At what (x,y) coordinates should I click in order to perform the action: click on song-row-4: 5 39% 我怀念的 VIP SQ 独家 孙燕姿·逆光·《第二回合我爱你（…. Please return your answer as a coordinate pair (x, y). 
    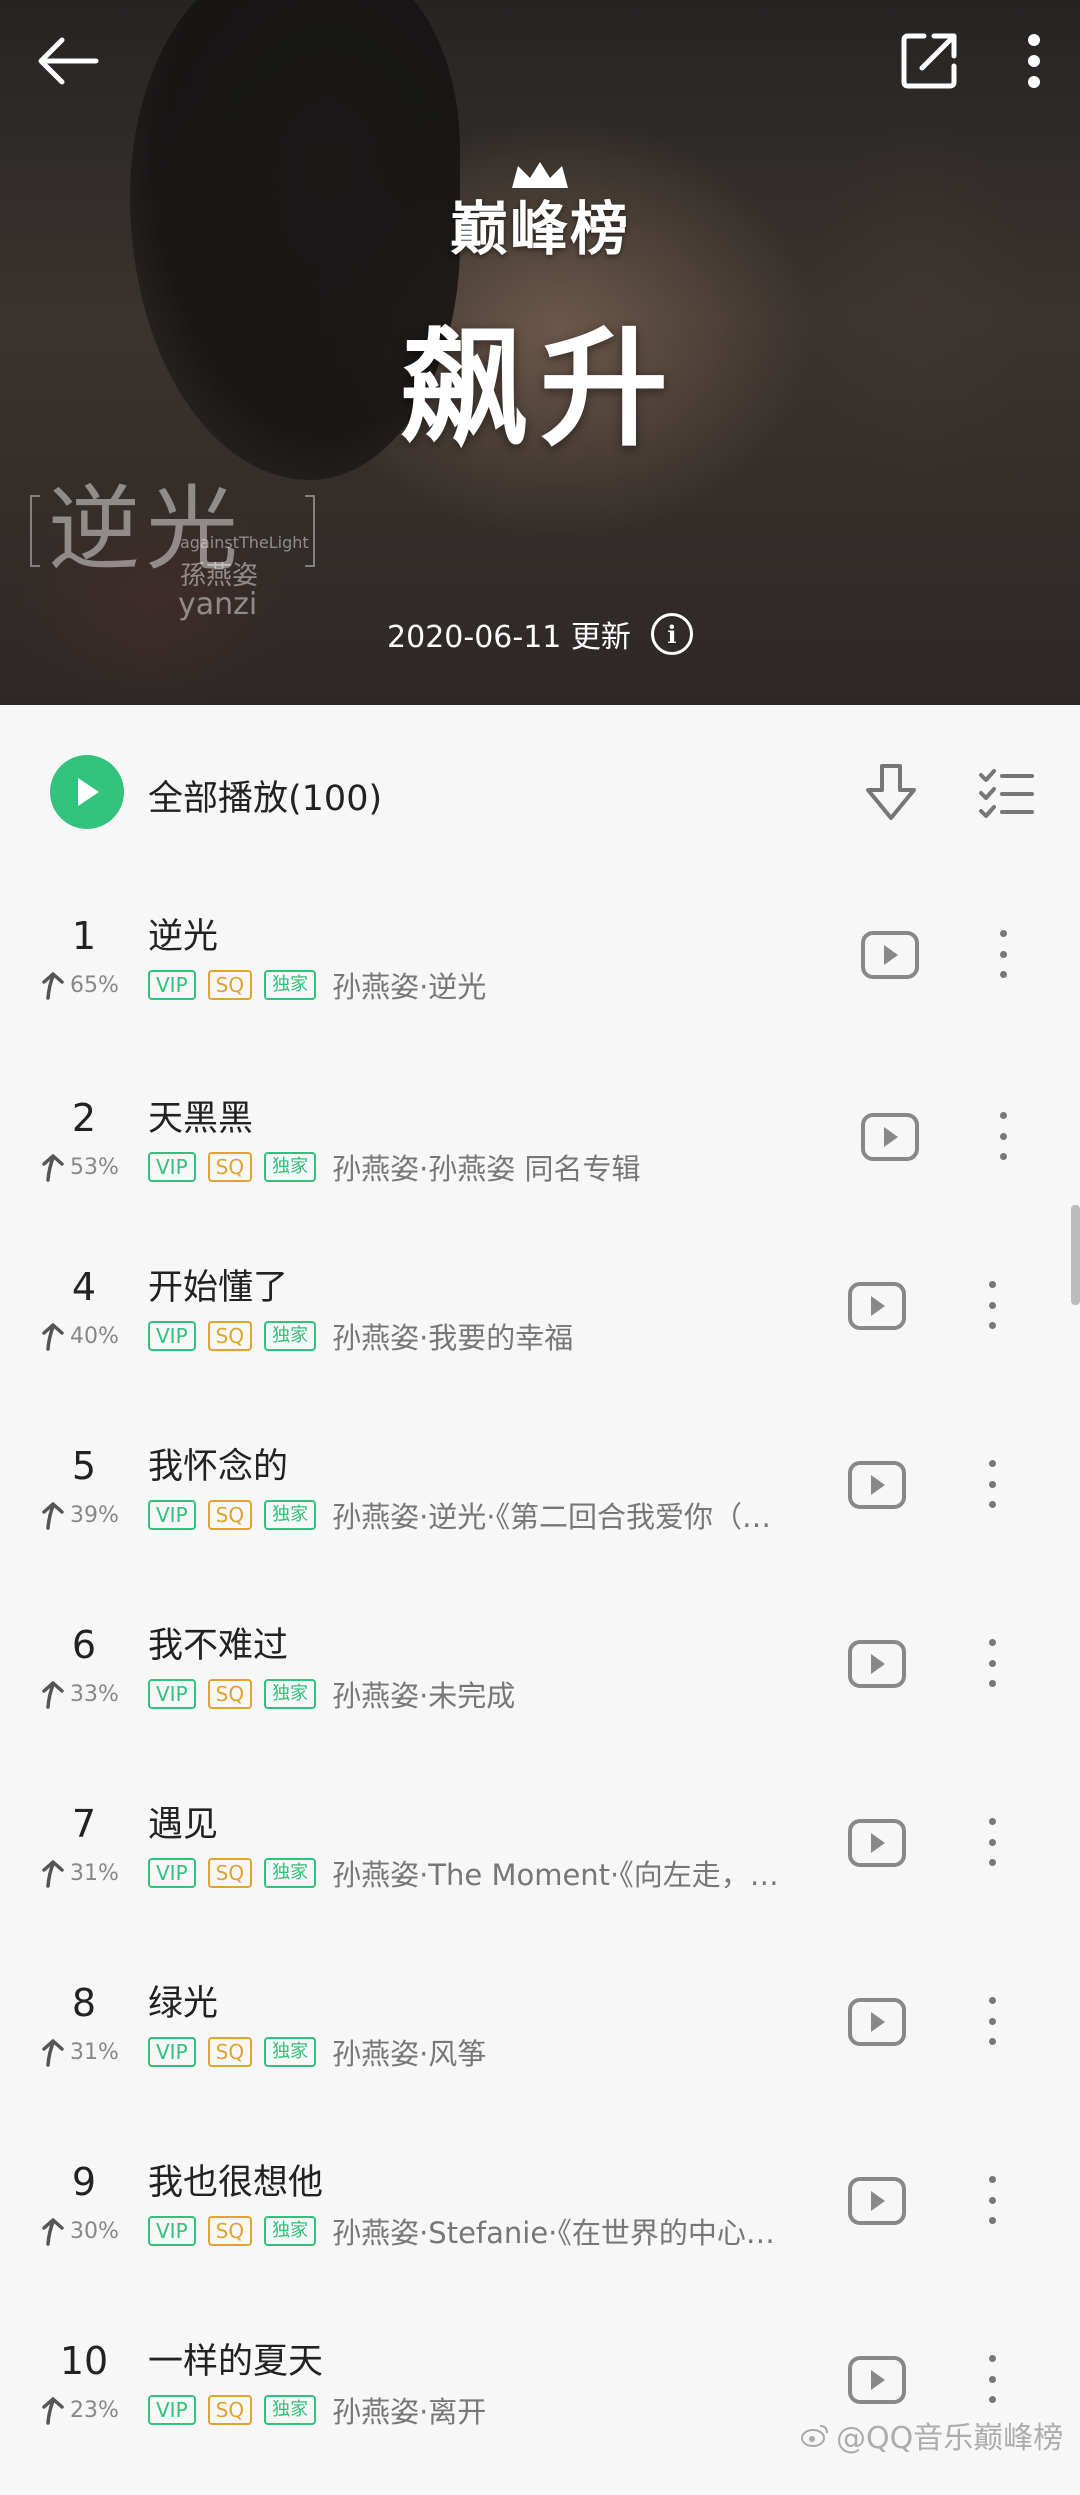
    Looking at the image, I should click on (535, 1515).